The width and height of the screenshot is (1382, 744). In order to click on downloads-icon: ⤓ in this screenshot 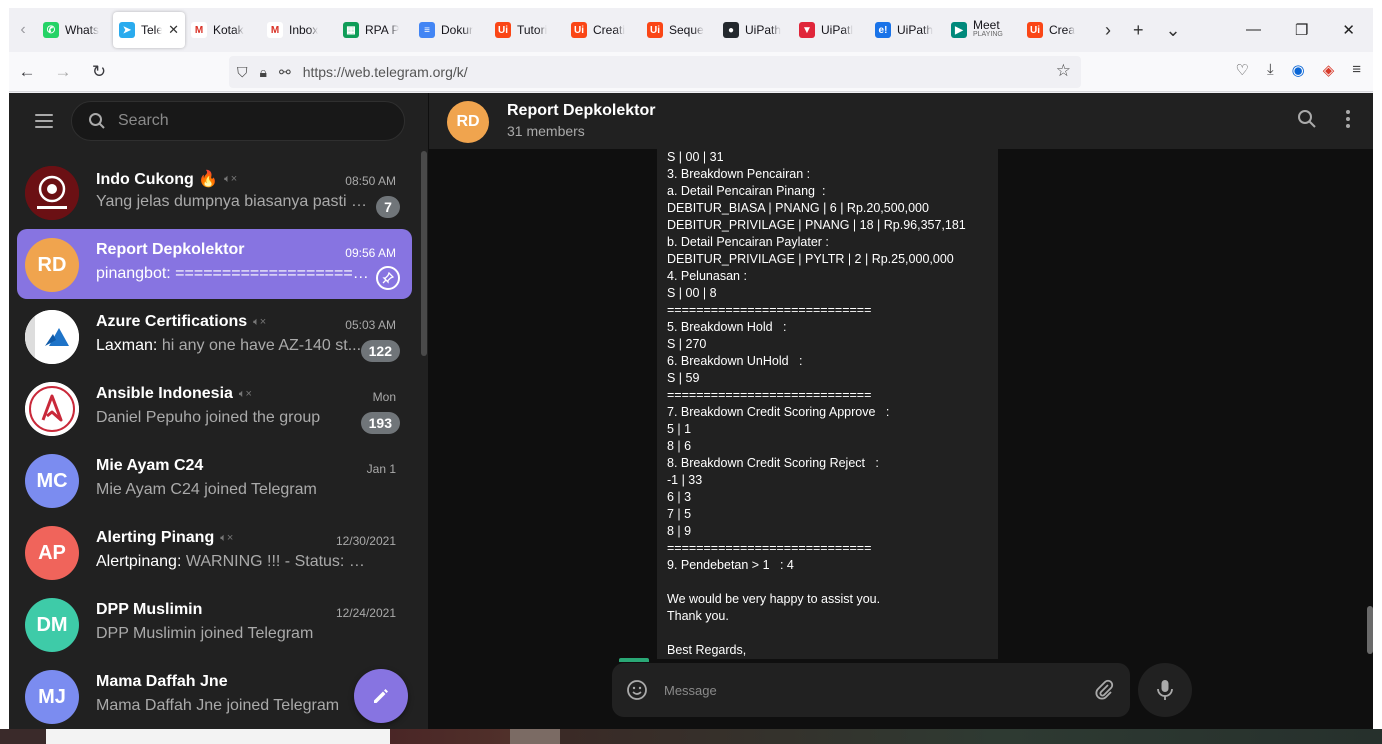, I will do `click(1270, 70)`.